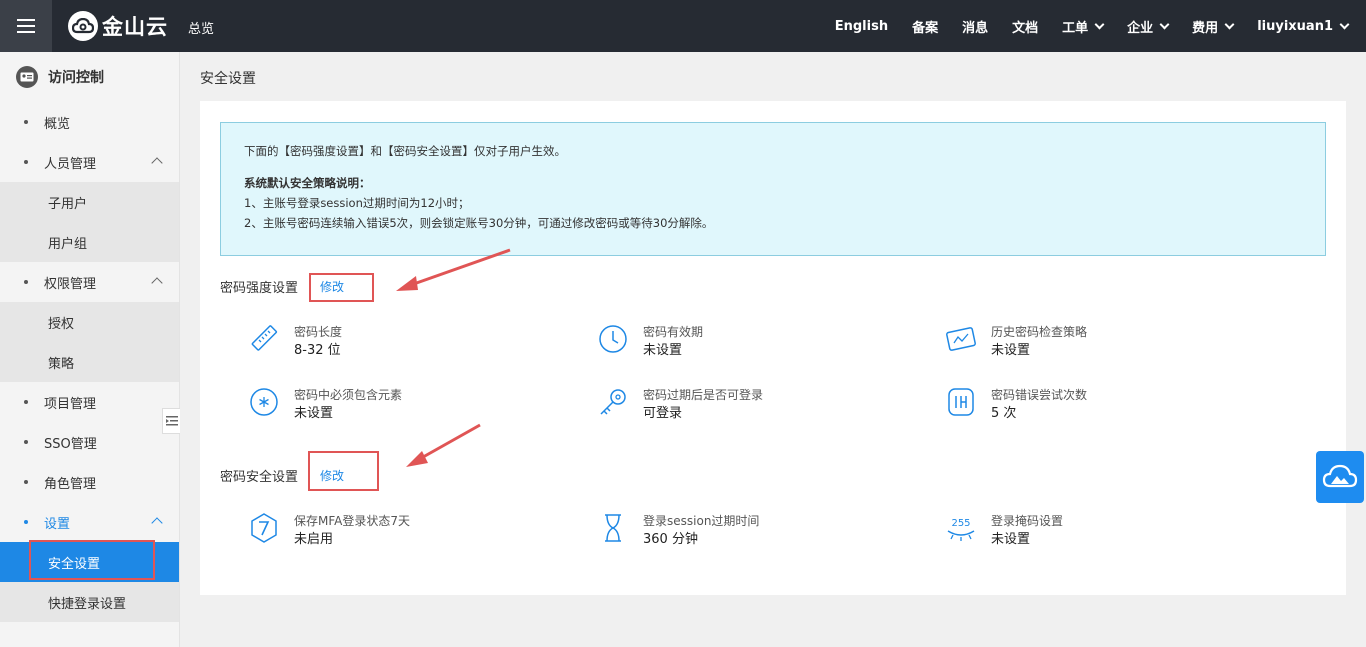 The height and width of the screenshot is (647, 1366). I want to click on nav-beian: 备案, so click(925, 26).